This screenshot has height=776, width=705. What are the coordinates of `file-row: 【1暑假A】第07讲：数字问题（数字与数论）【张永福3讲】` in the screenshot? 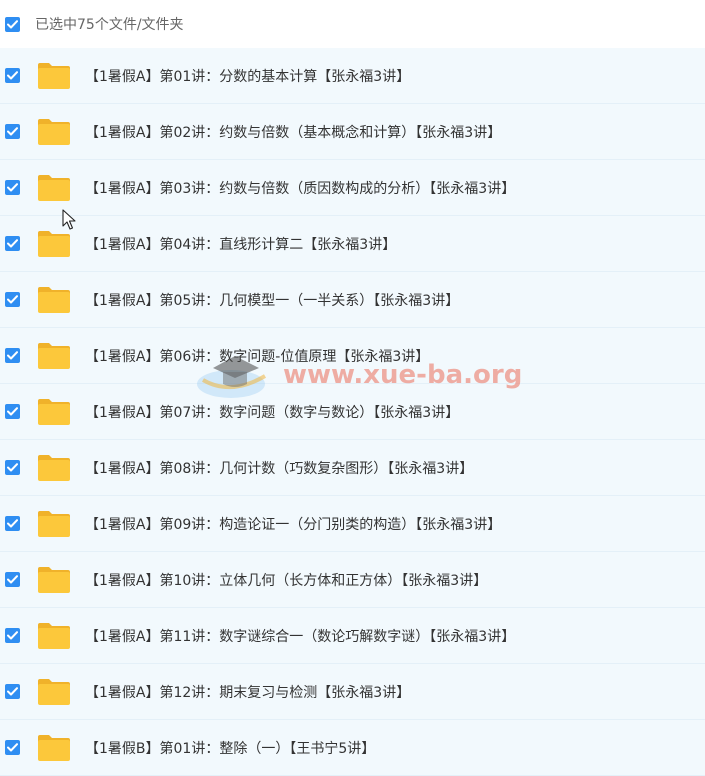 It's located at (352, 412).